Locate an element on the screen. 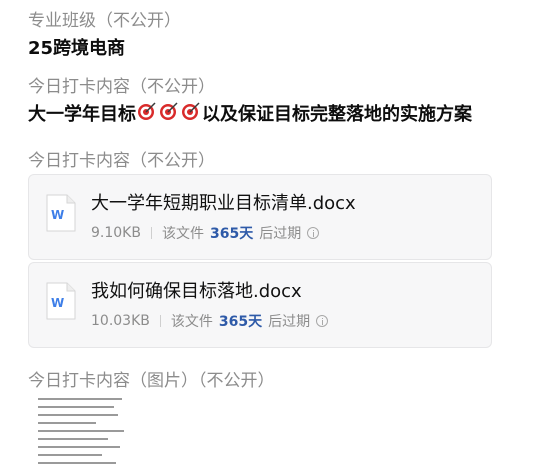 The width and height of the screenshot is (543, 465). file-name: 大一学年短期职业目标清单.docx is located at coordinates (223, 203).